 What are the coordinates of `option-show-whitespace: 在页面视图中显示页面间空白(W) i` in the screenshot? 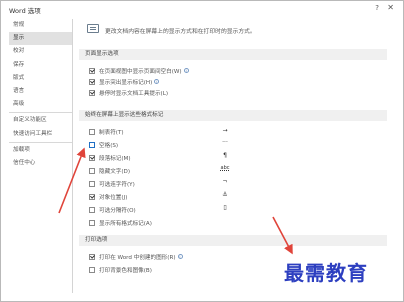 It's located at (139, 70).